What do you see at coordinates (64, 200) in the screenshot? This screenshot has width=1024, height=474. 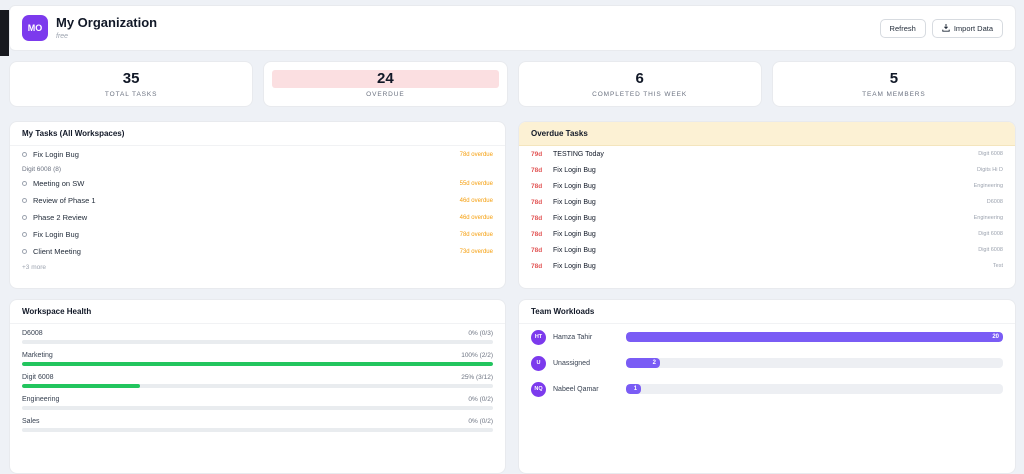 I see `task-name: Review of Phase 1` at bounding box center [64, 200].